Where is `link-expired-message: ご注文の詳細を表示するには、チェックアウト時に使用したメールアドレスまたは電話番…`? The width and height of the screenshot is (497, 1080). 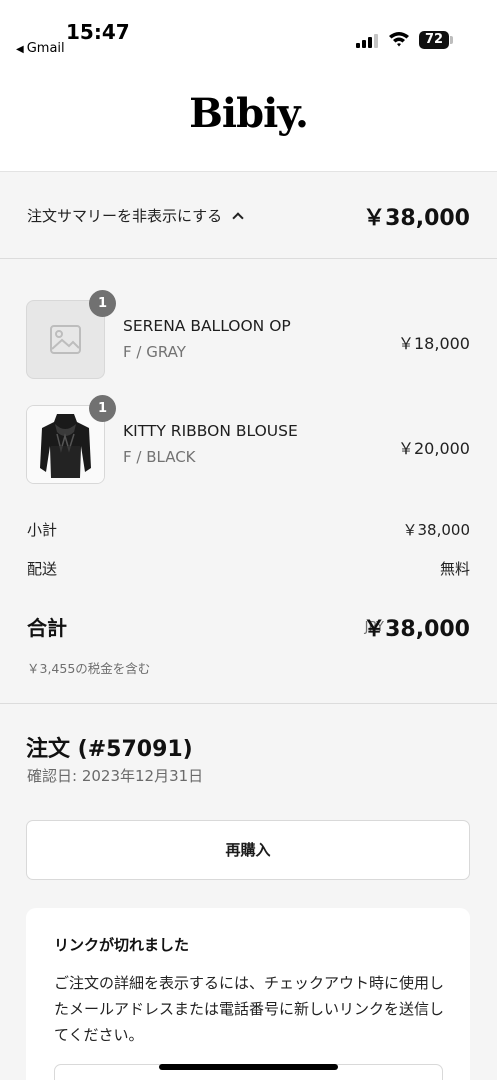 link-expired-message: ご注文の詳細を表示するには、チェックアウト時に使用したメールアドレスまたは電話番… is located at coordinates (249, 1009).